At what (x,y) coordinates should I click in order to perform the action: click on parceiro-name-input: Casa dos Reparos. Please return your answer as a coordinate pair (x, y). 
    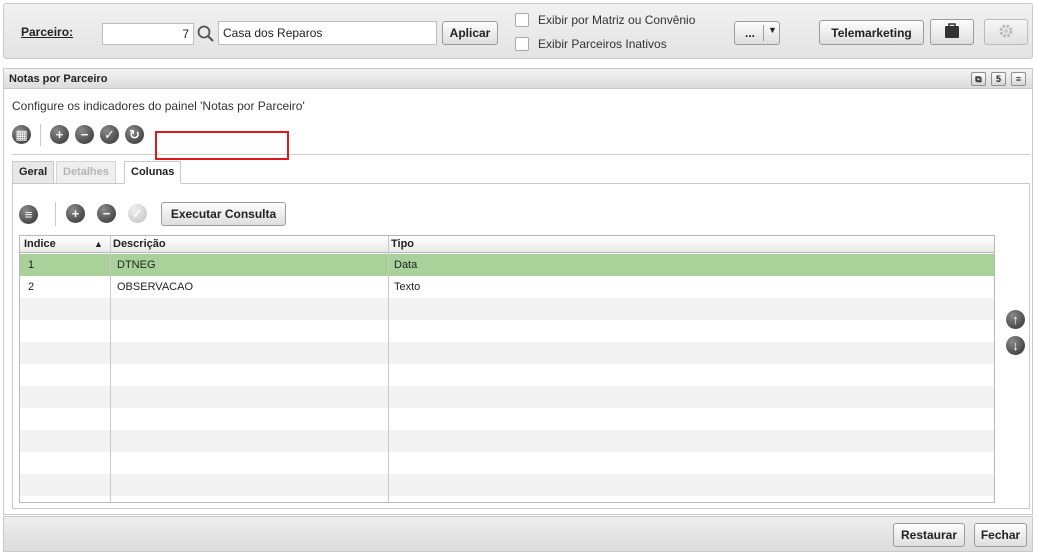
    Looking at the image, I should click on (327, 33).